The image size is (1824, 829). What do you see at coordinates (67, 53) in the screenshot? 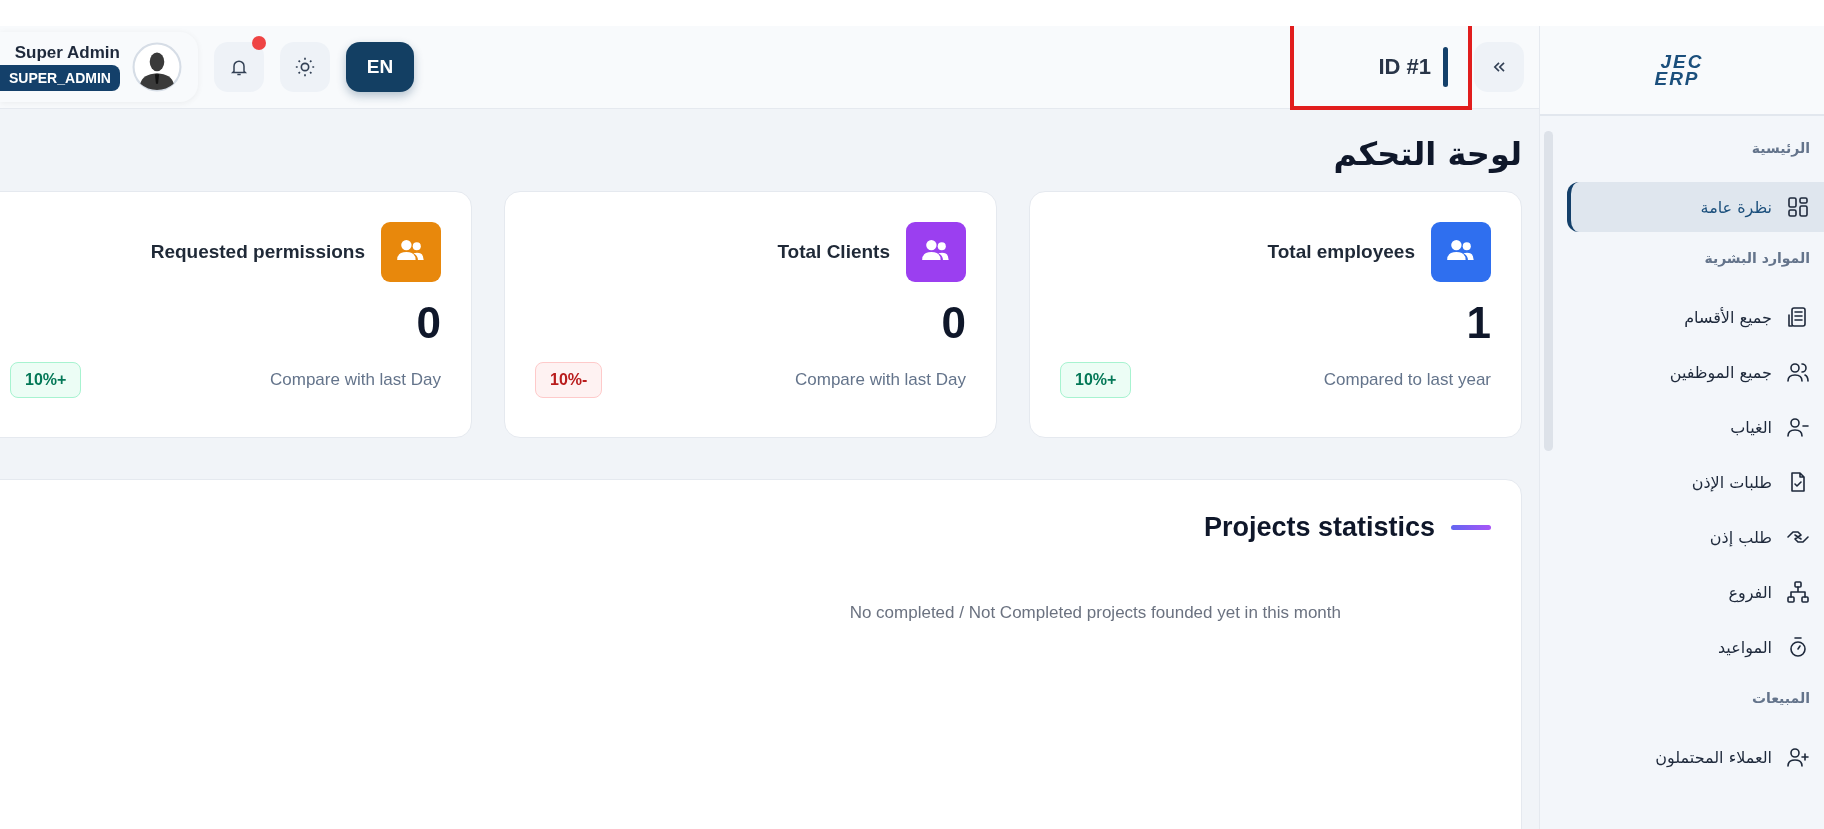
I see `user-name: Super Admin` at bounding box center [67, 53].